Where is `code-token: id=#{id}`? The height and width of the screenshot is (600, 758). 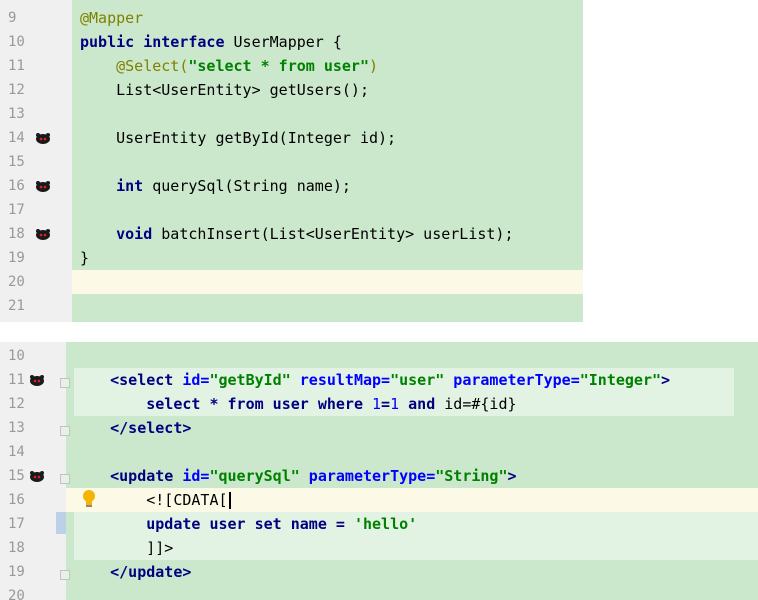 code-token: id=#{id} is located at coordinates (480, 404).